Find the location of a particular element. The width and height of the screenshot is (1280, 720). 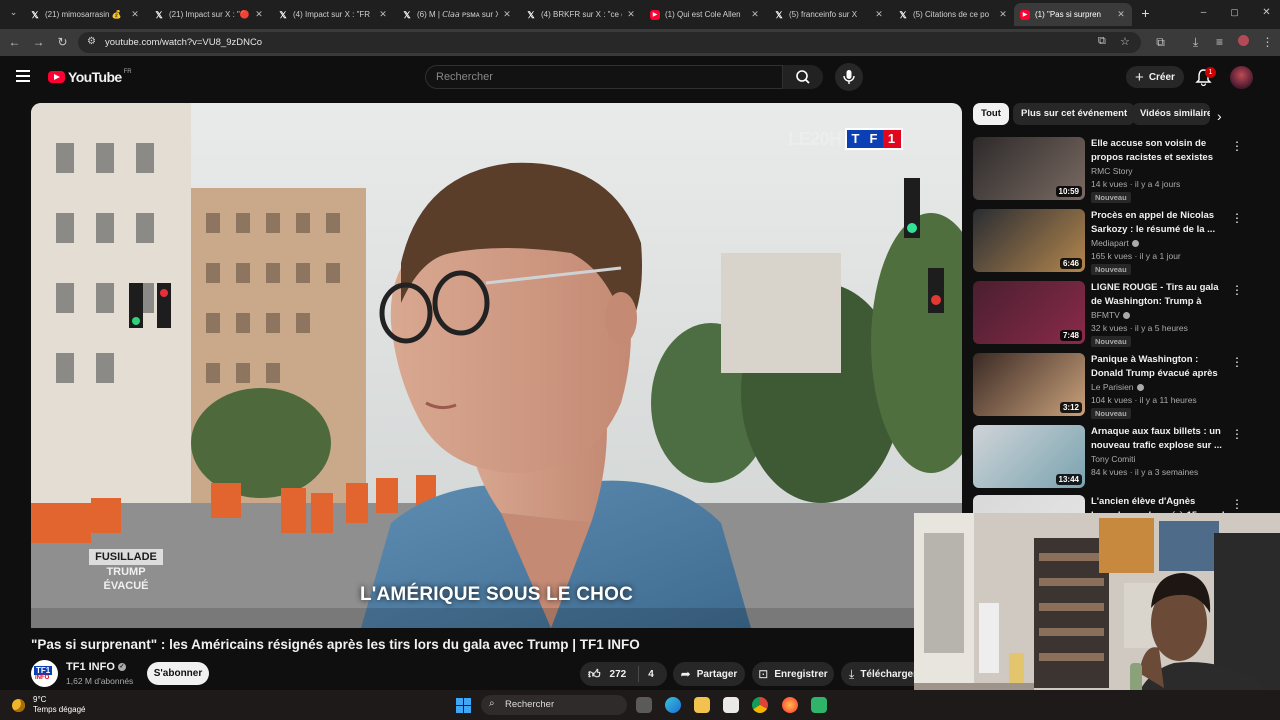

youtube-play-icon is located at coordinates (56, 77).